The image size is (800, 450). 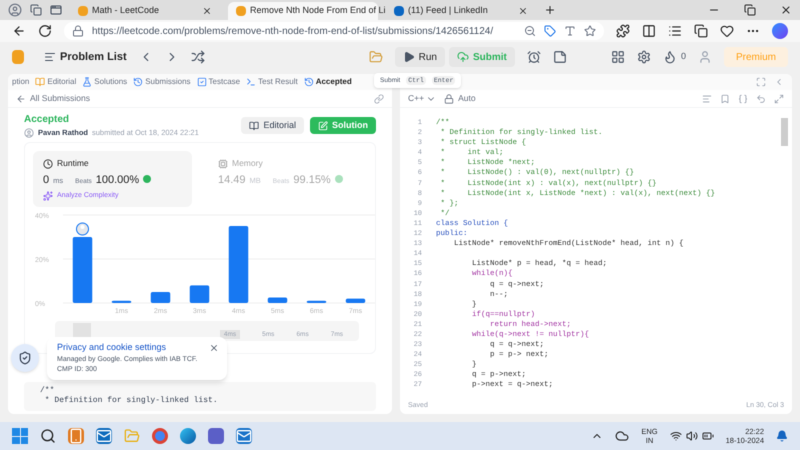 I want to click on weather-icon, so click(x=622, y=436).